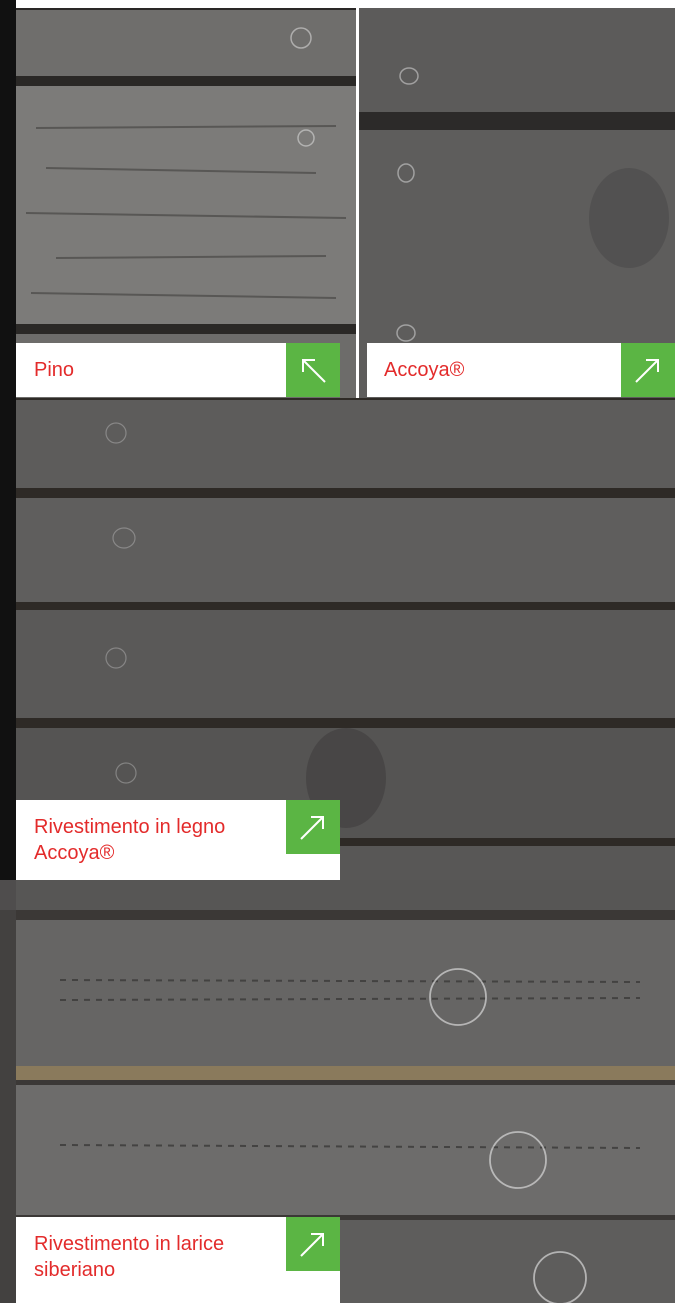 This screenshot has height=1303, width=675. I want to click on larch-label-line2: siberiano, so click(75, 1270).